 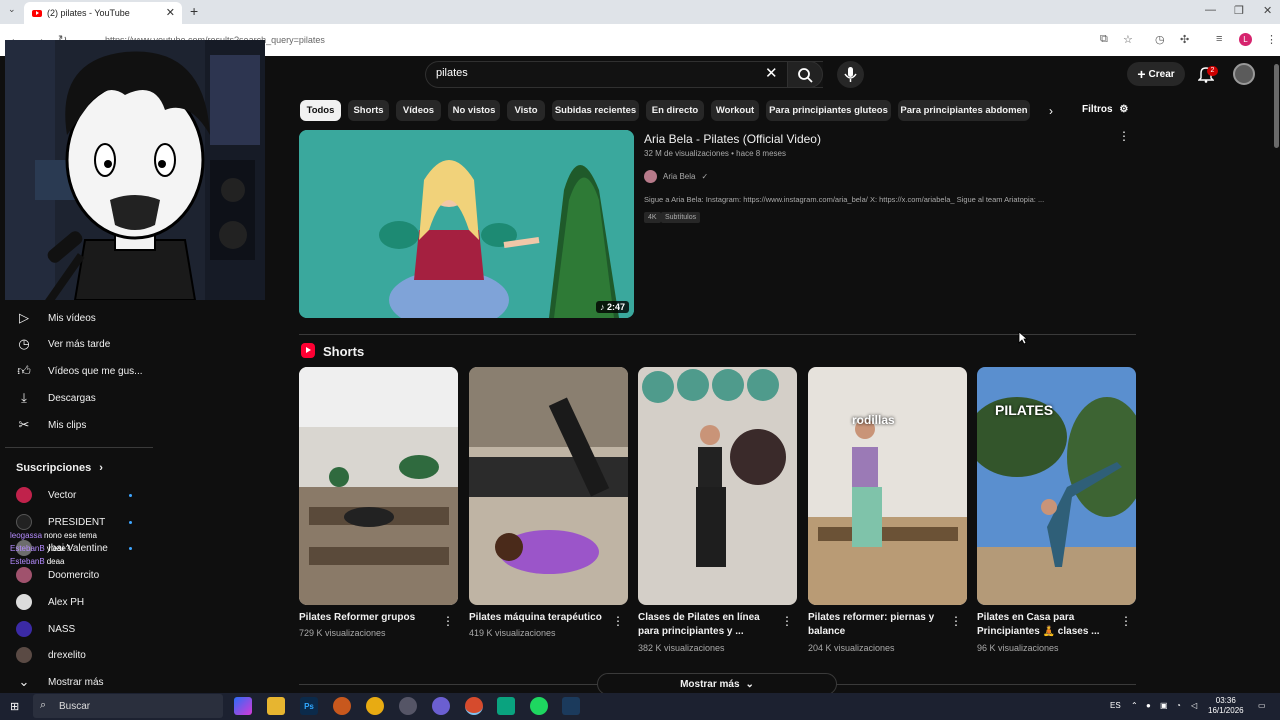 What do you see at coordinates (62, 629) in the screenshot?
I see `channel-name: NASS` at bounding box center [62, 629].